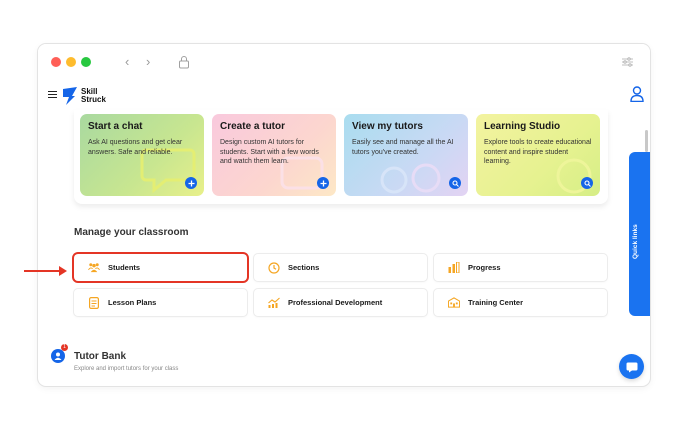 The image size is (688, 430). Describe the element at coordinates (522, 126) in the screenshot. I see `card-title: Learning Studio` at that location.